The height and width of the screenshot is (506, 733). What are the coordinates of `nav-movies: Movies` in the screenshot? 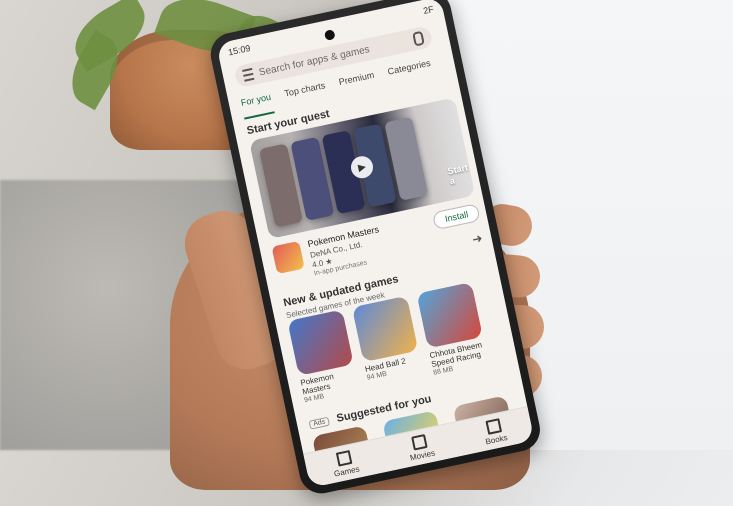 It's located at (421, 447).